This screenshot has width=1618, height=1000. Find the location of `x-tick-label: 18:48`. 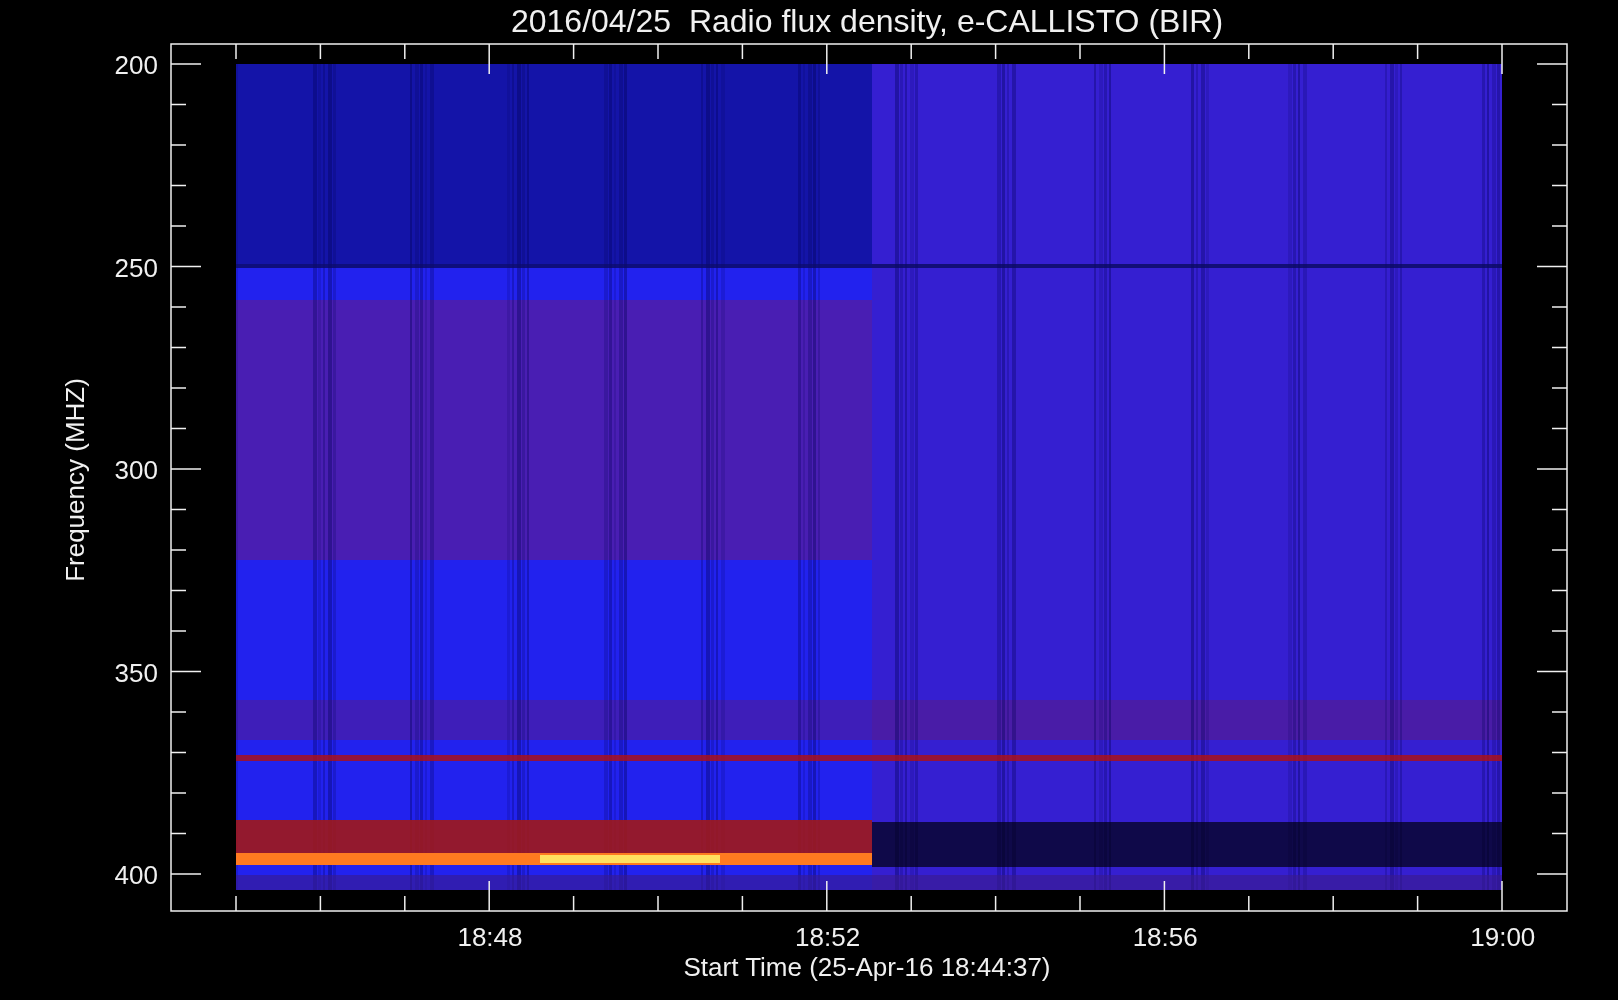

x-tick-label: 18:48 is located at coordinates (490, 937).